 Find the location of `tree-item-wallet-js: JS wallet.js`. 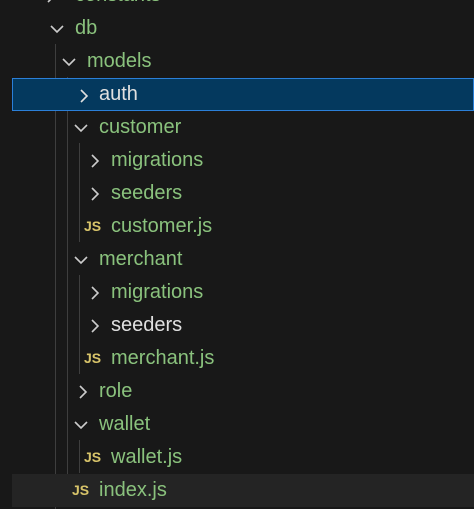

tree-item-wallet-js: JS wallet.js is located at coordinates (237, 457).